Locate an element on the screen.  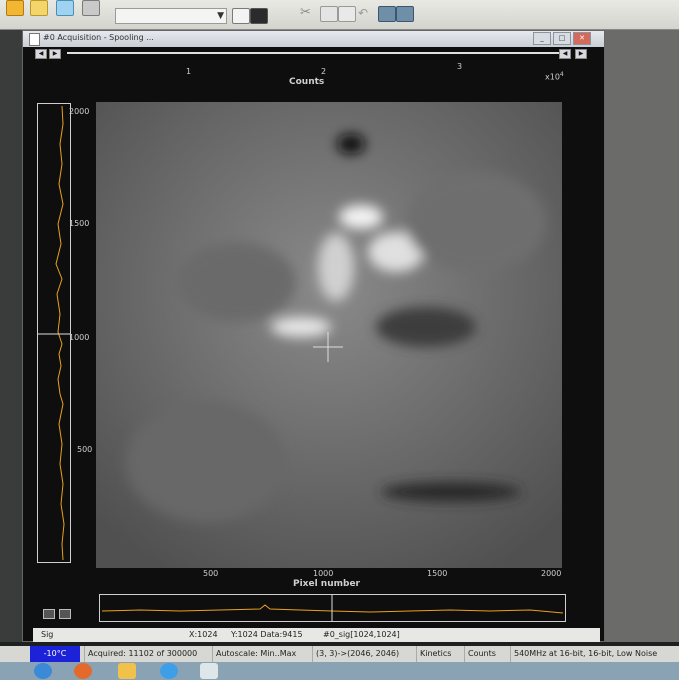
autoscale-mode: Autoscale: Min..Max is located at coordinates (263, 654).